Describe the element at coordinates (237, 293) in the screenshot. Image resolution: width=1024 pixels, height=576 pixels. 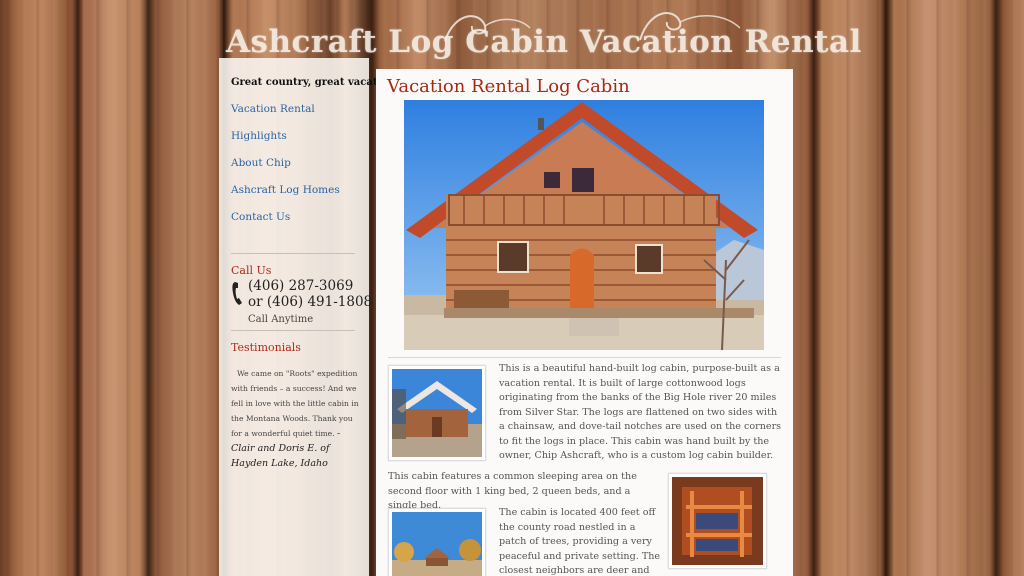
I see `phone-icon` at that location.